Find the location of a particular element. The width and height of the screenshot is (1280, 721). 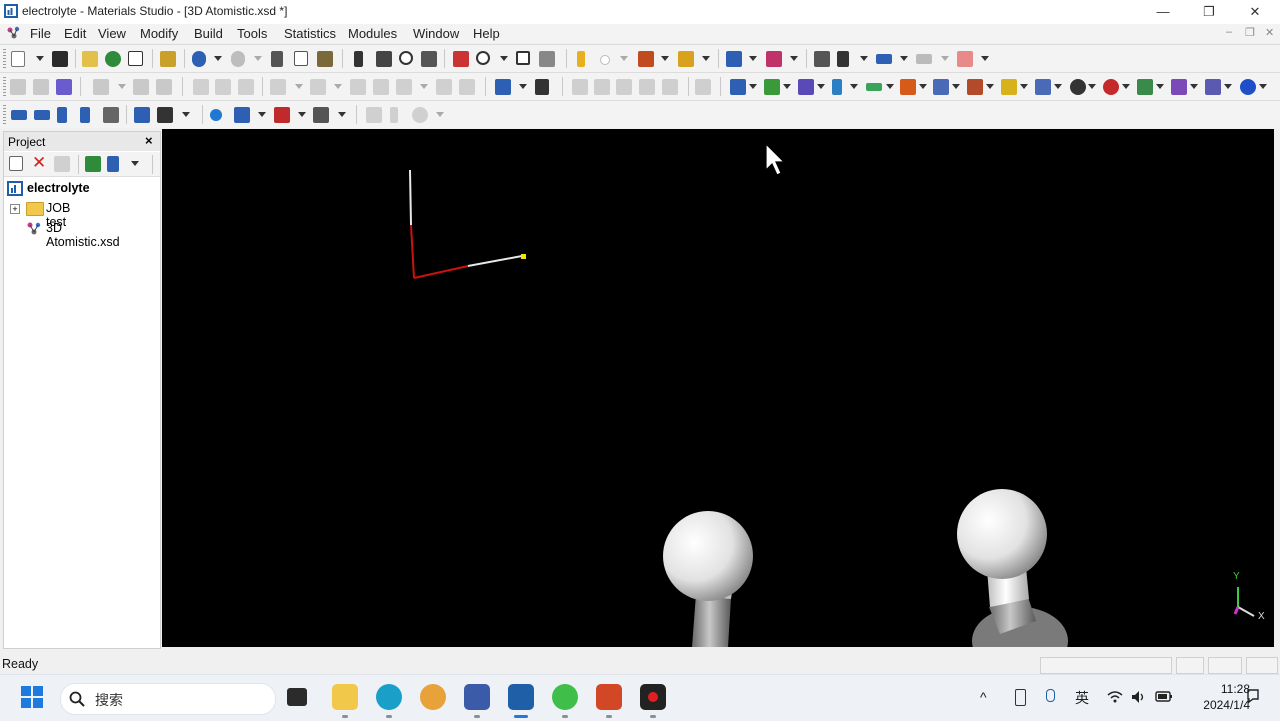

window-tile-icon is located at coordinates (19, 115).